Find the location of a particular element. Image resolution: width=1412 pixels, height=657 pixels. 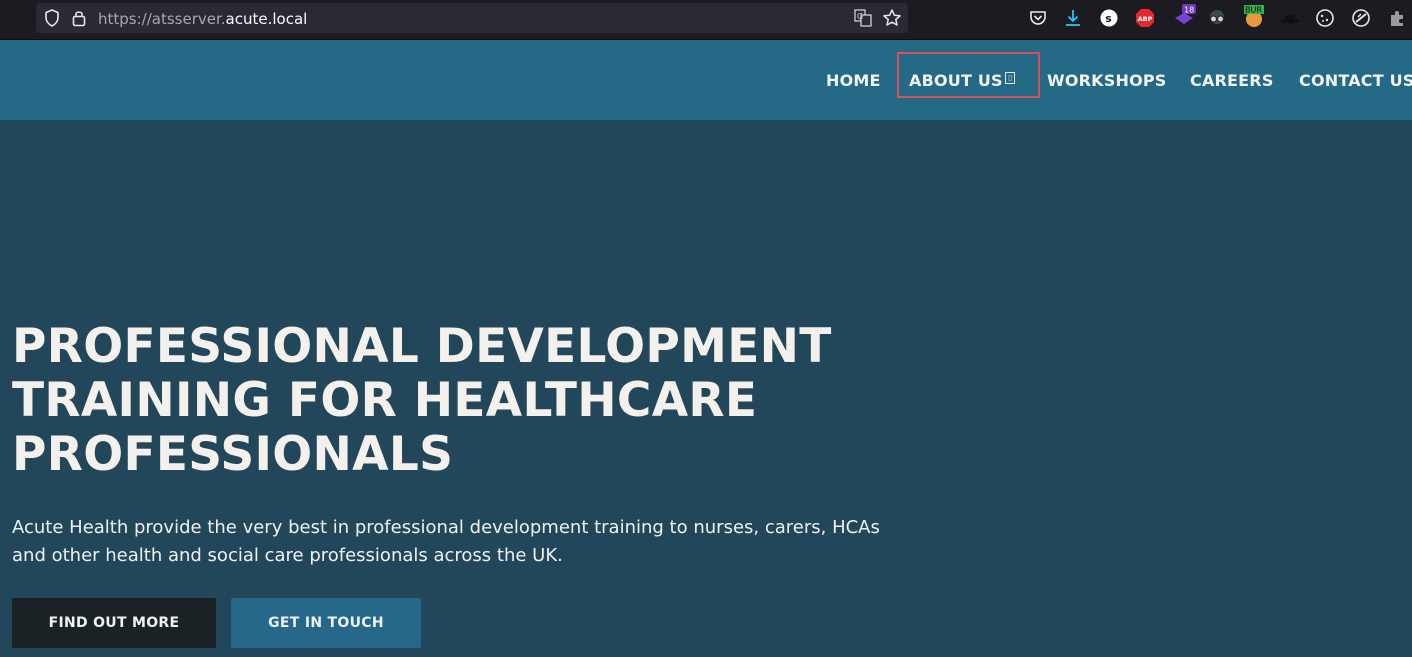

hero-title-line: TRAINING FOR HEALTHCARE is located at coordinates (385, 400).